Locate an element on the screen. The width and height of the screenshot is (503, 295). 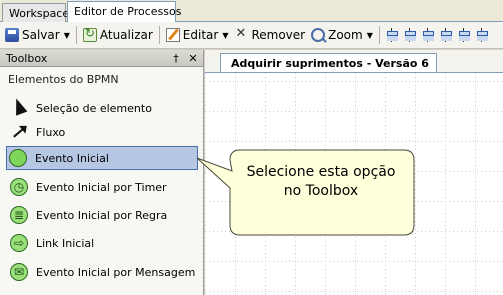
refresh-button: Atualizar is located at coordinates (118, 35).